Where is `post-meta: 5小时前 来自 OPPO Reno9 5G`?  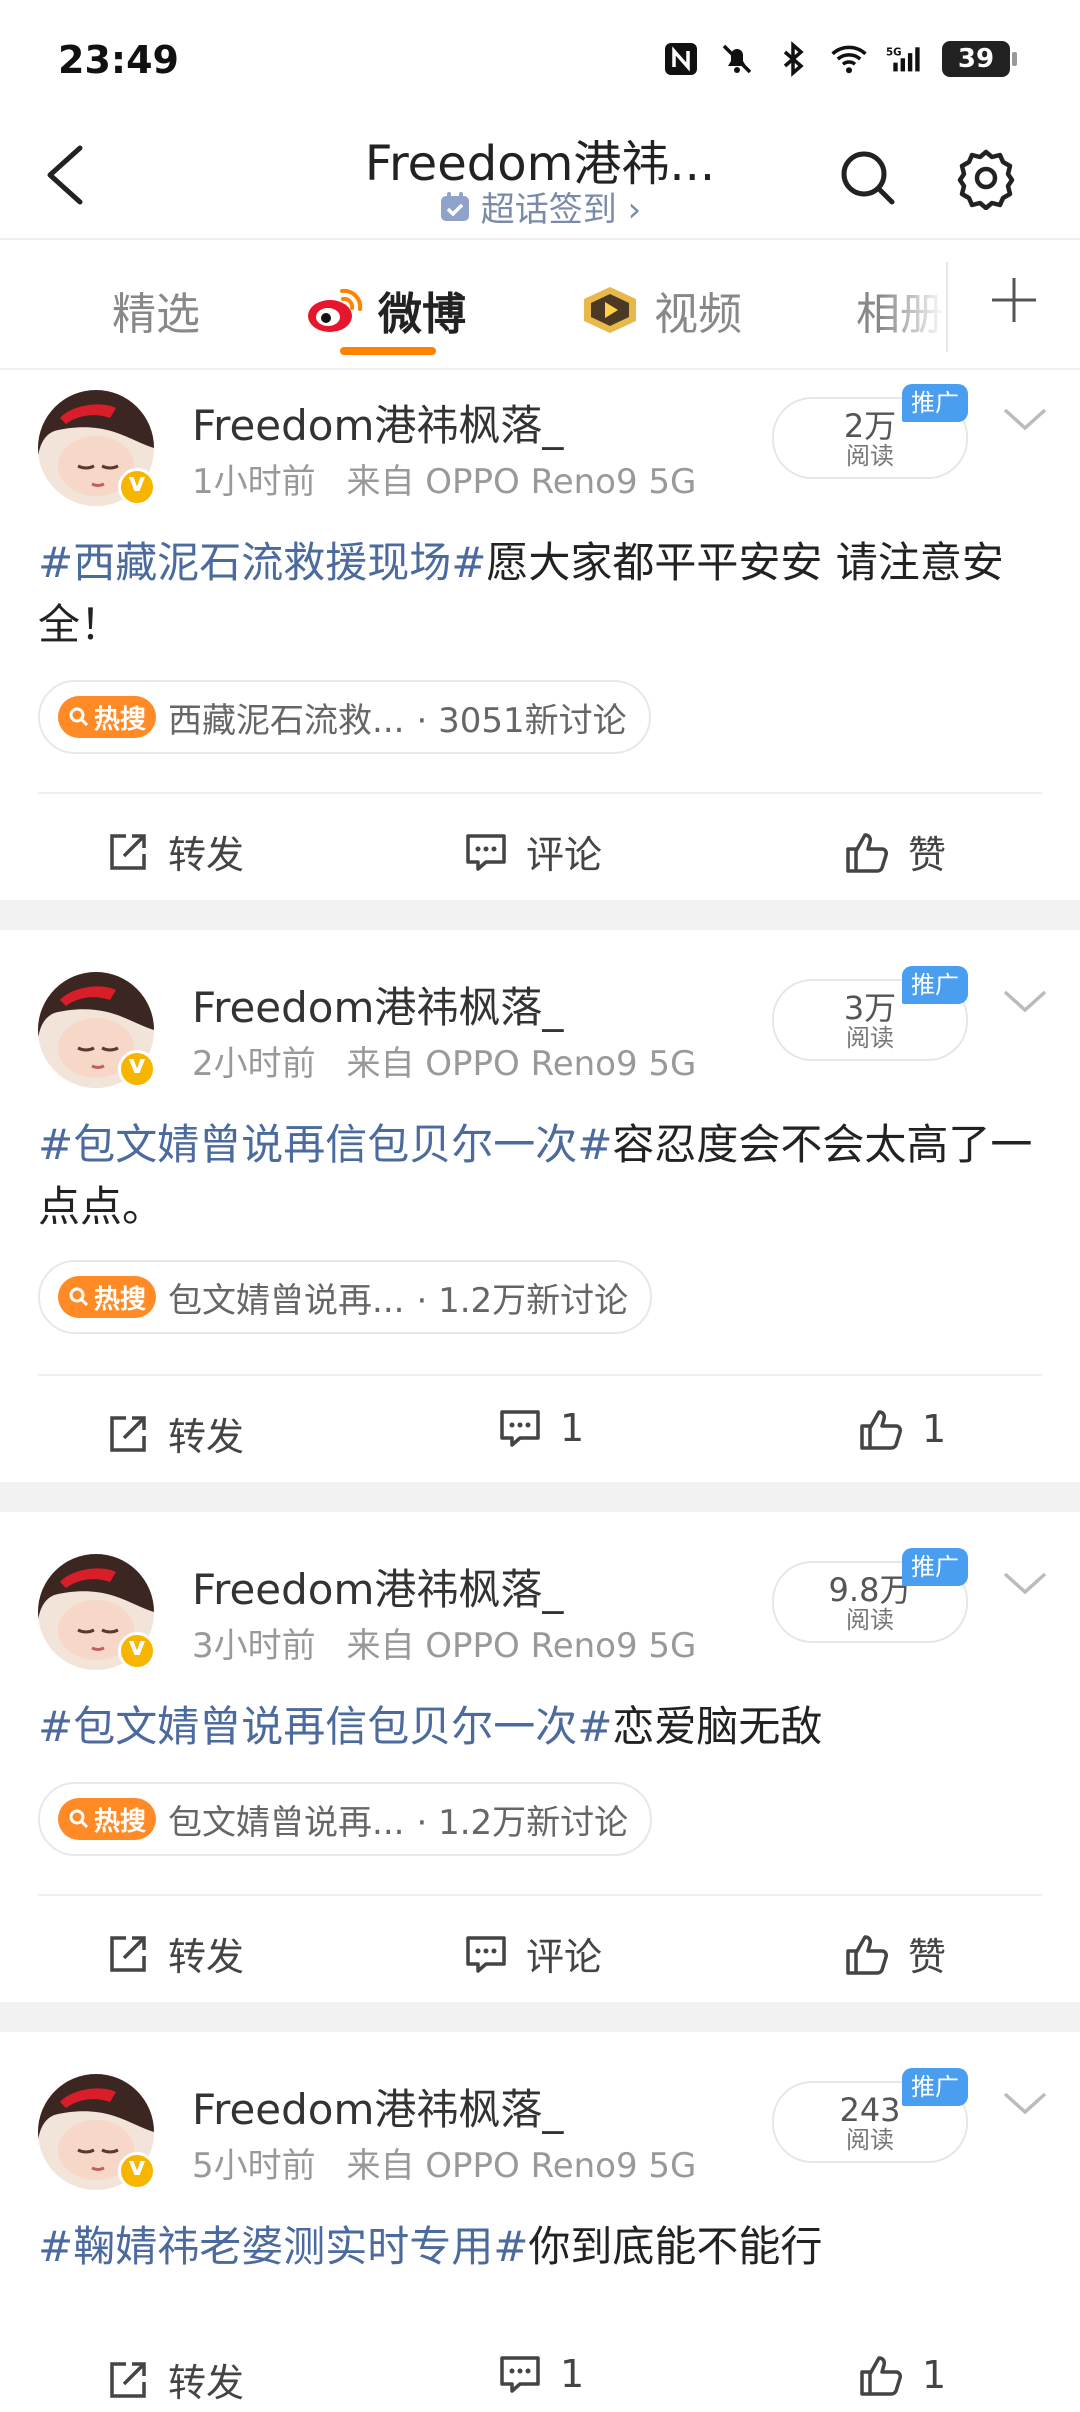
post-meta: 5小时前 来自 OPPO Reno9 5G is located at coordinates (444, 2162).